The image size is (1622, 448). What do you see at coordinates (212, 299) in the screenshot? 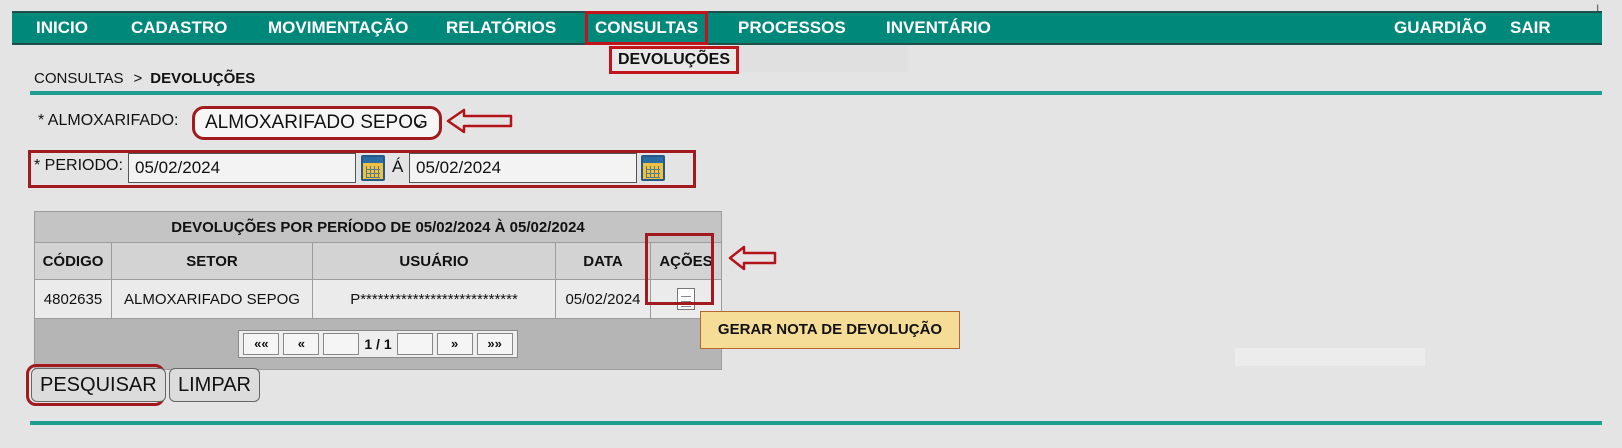
I see `cell-setor: ALMOXARIFADO SEPOG` at bounding box center [212, 299].